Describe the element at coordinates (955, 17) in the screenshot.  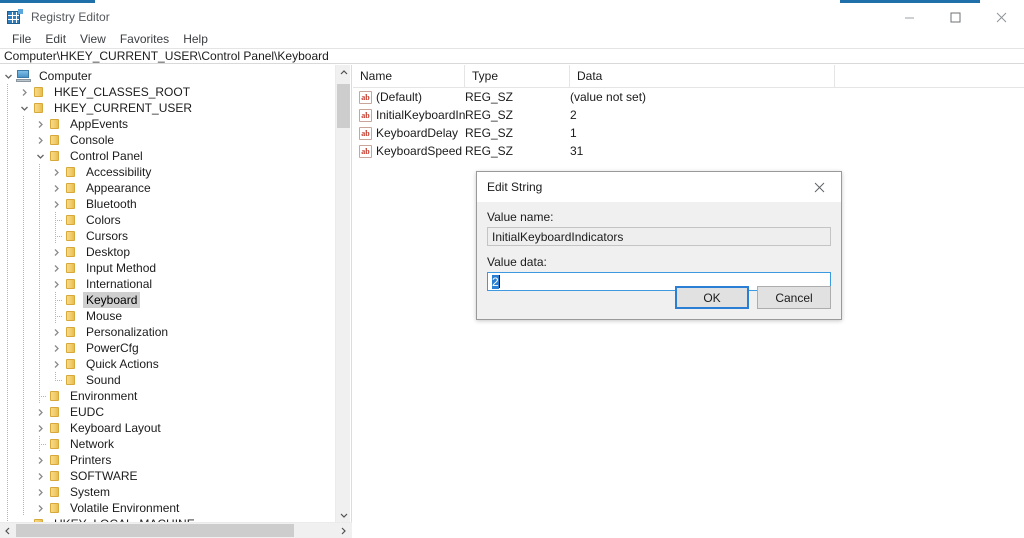
I see `maximize-icon` at that location.